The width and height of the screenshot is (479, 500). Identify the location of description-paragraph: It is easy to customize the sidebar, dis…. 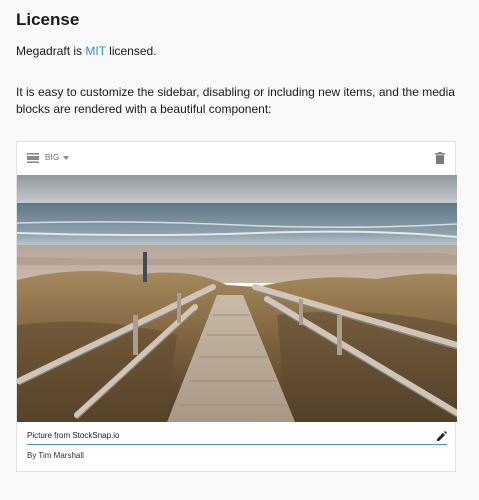
(235, 100).